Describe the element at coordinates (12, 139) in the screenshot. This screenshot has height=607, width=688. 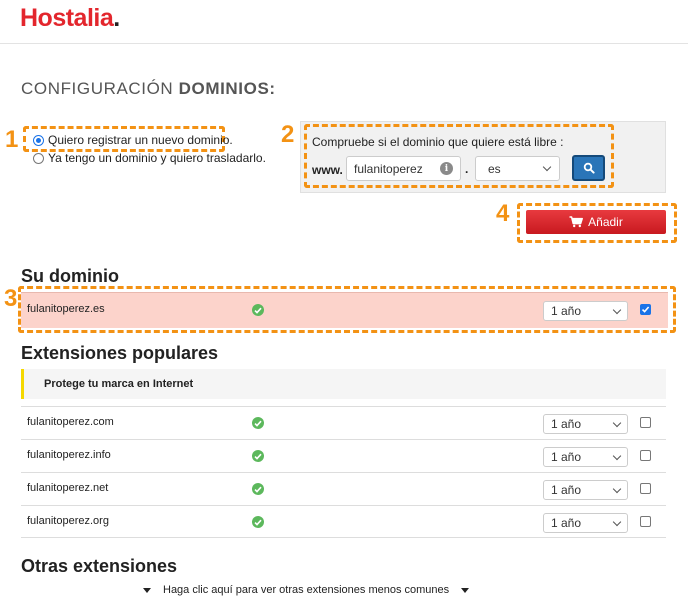
I see `callout-1: 1` at that location.